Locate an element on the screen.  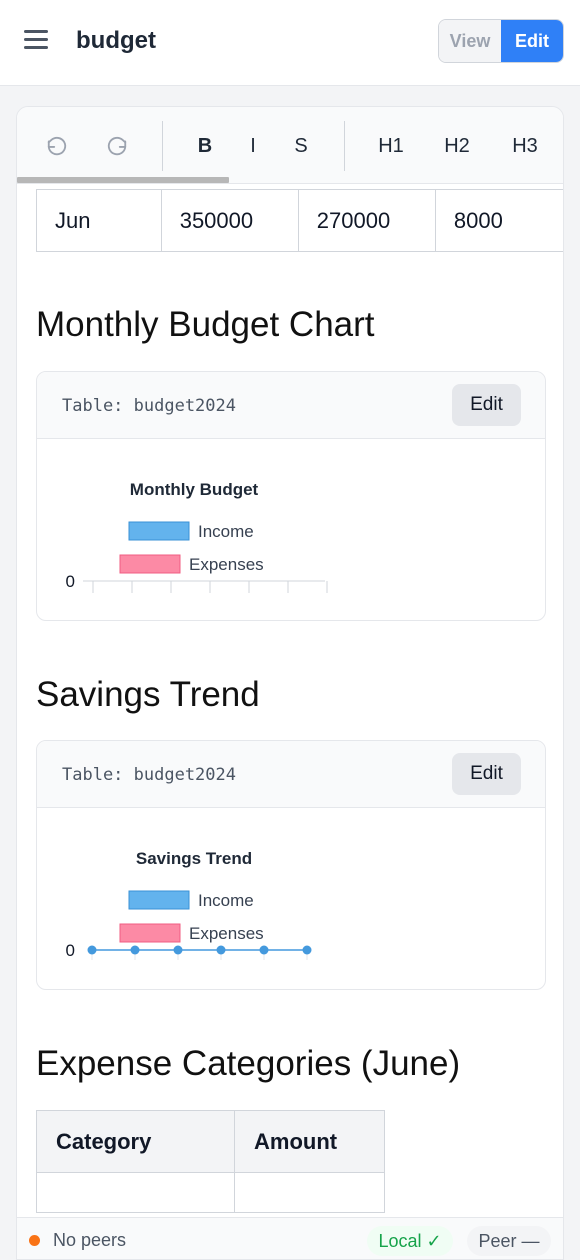
view-mode-button: View is located at coordinates (470, 41).